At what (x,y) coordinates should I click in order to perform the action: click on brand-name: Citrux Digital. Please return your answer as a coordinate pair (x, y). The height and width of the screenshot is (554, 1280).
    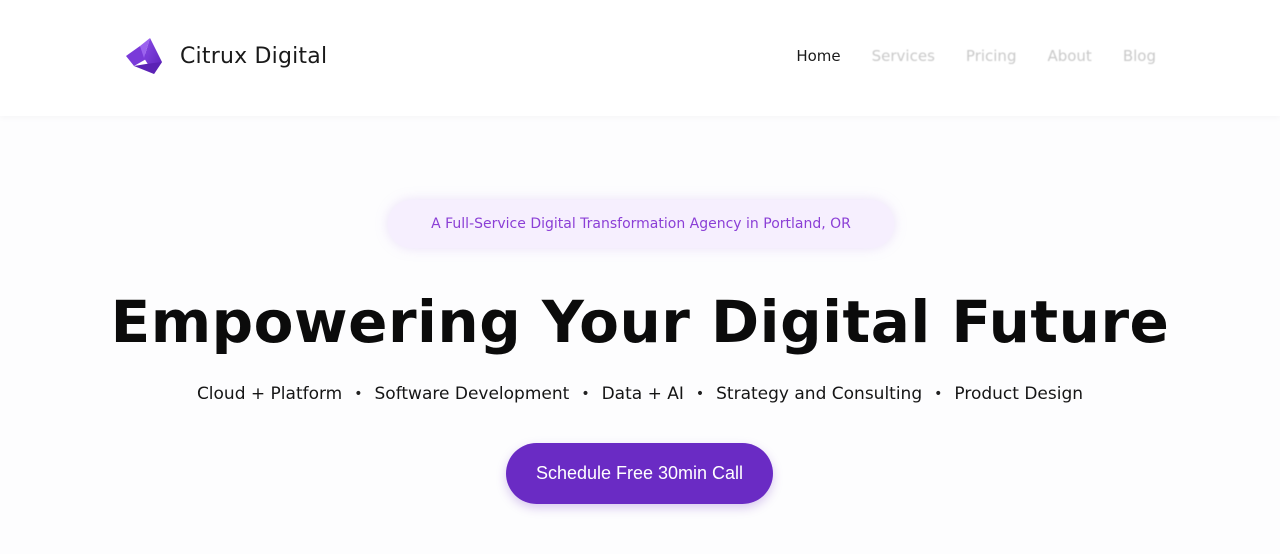
    Looking at the image, I should click on (254, 56).